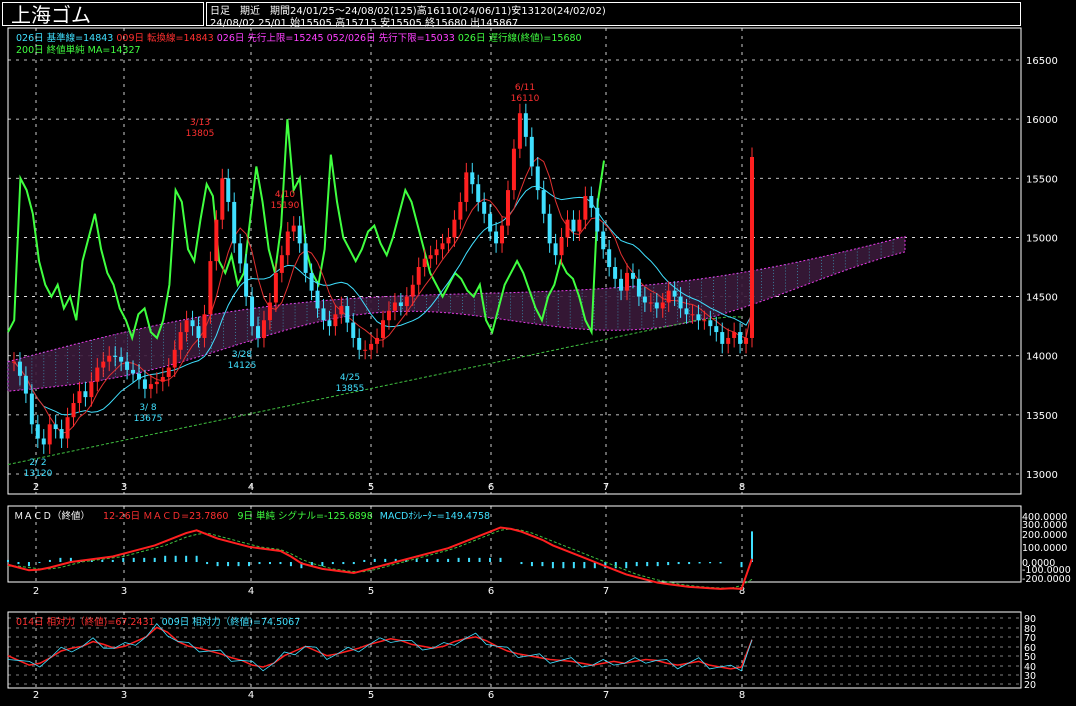 This screenshot has height=706, width=1076. Describe the element at coordinates (491, 695) in the screenshot. I see `month-label-rsi: 6` at that location.